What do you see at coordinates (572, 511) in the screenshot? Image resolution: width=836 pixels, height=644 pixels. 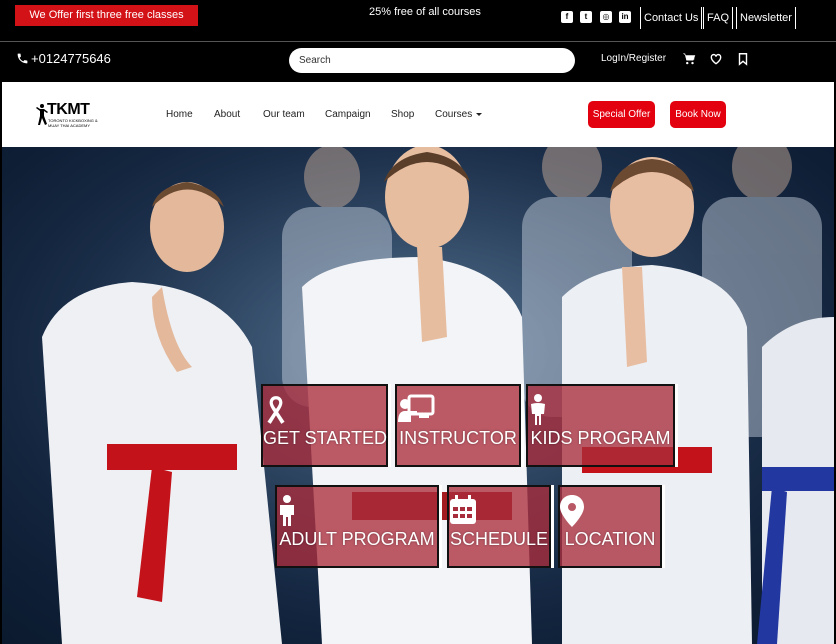 I see `location-pin-icon` at bounding box center [572, 511].